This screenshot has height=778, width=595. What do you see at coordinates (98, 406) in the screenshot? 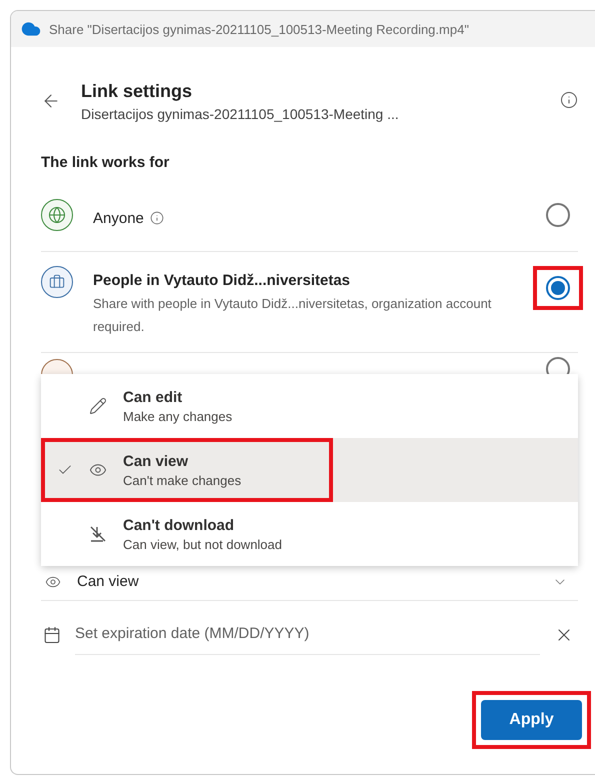
I see `pencil-icon` at bounding box center [98, 406].